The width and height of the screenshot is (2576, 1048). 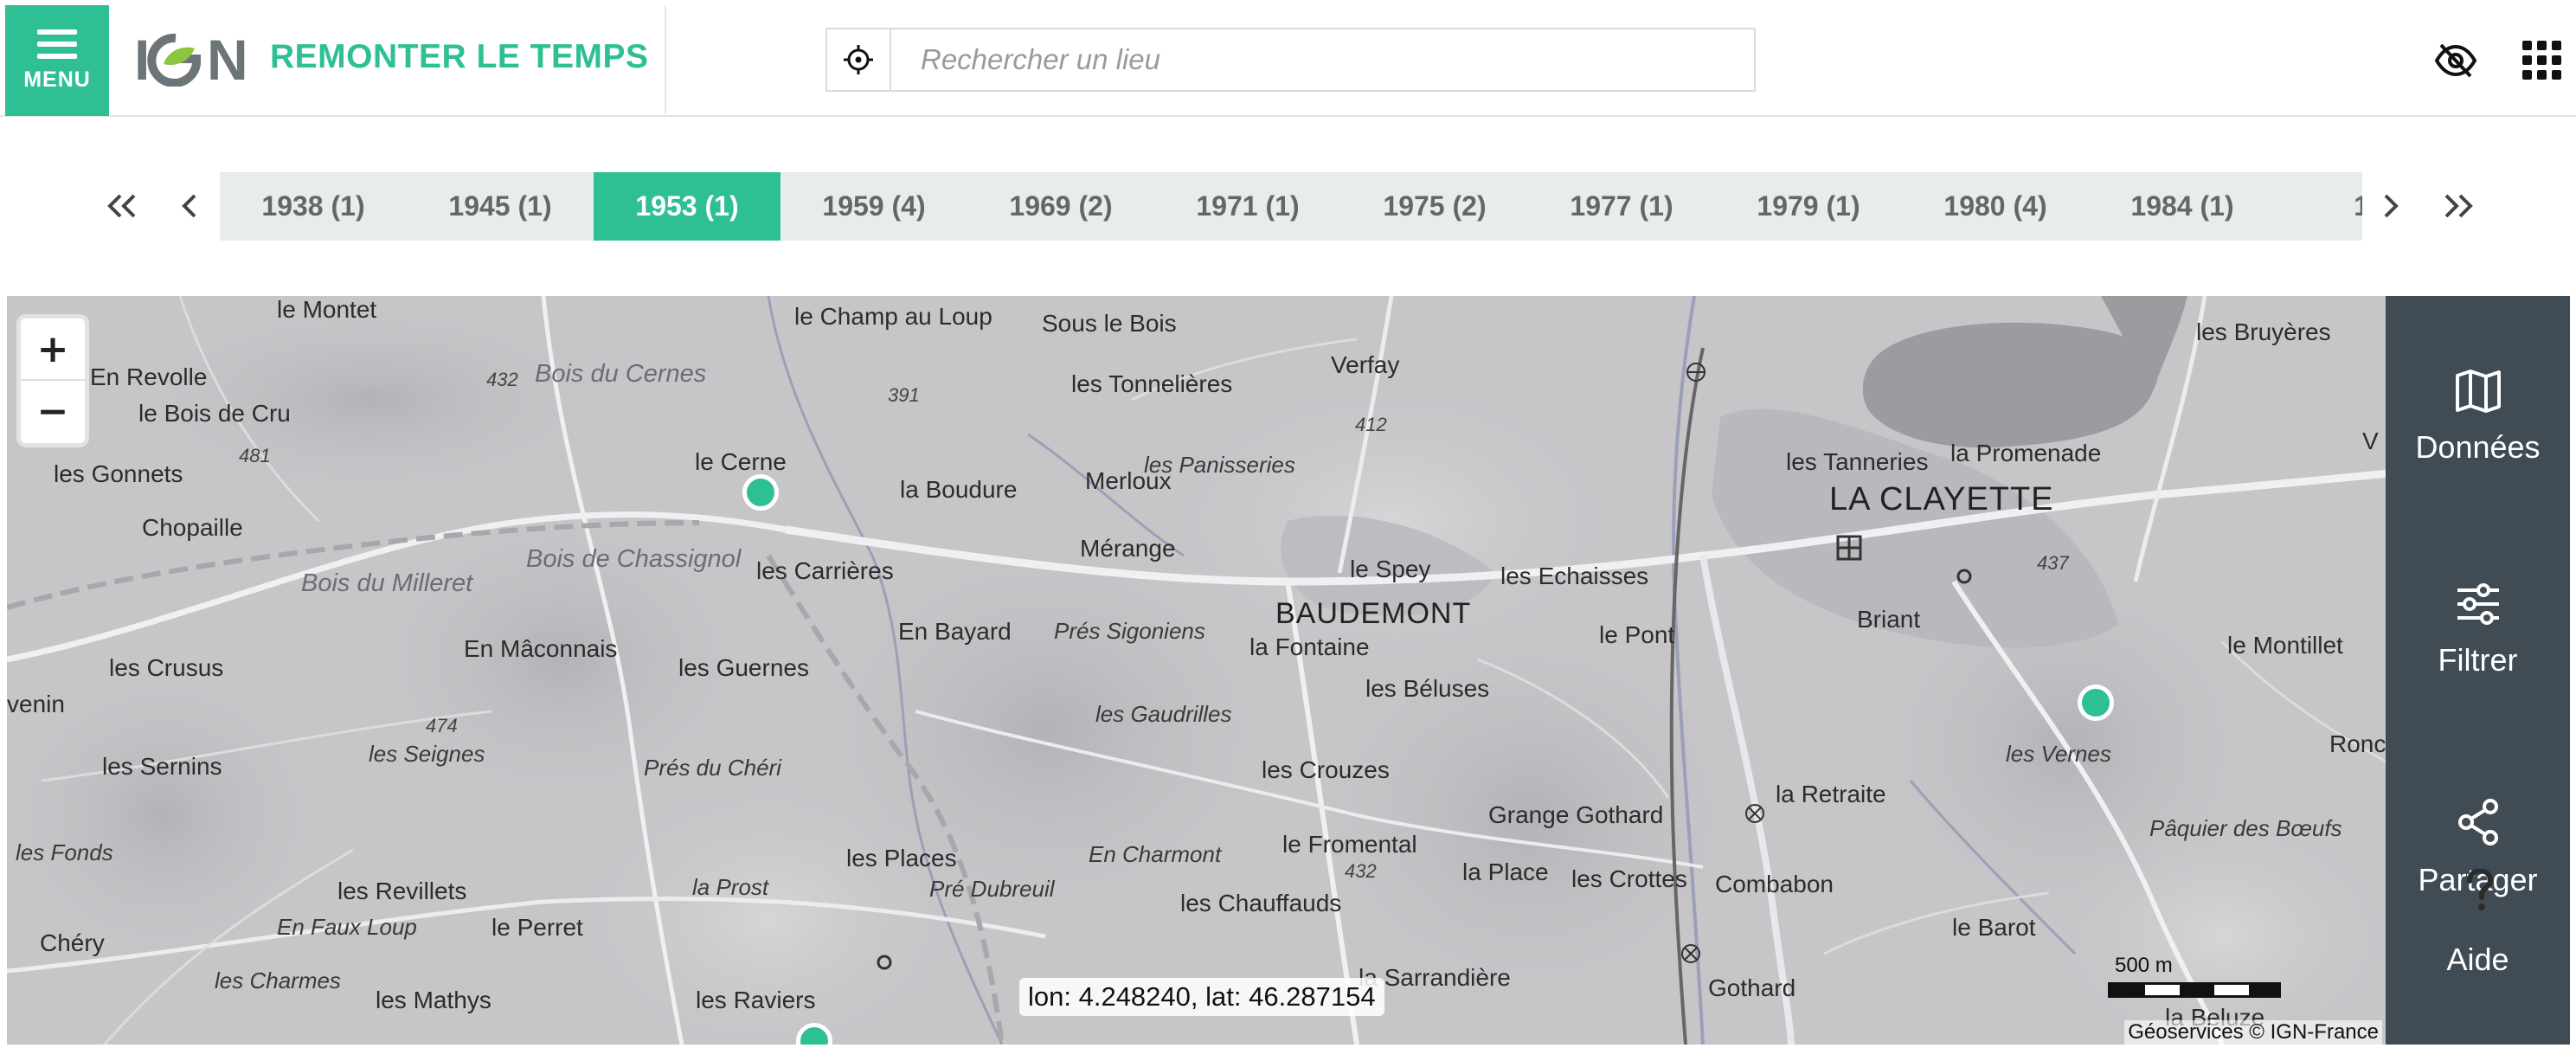 I want to click on map-label: la Prost, so click(x=731, y=887).